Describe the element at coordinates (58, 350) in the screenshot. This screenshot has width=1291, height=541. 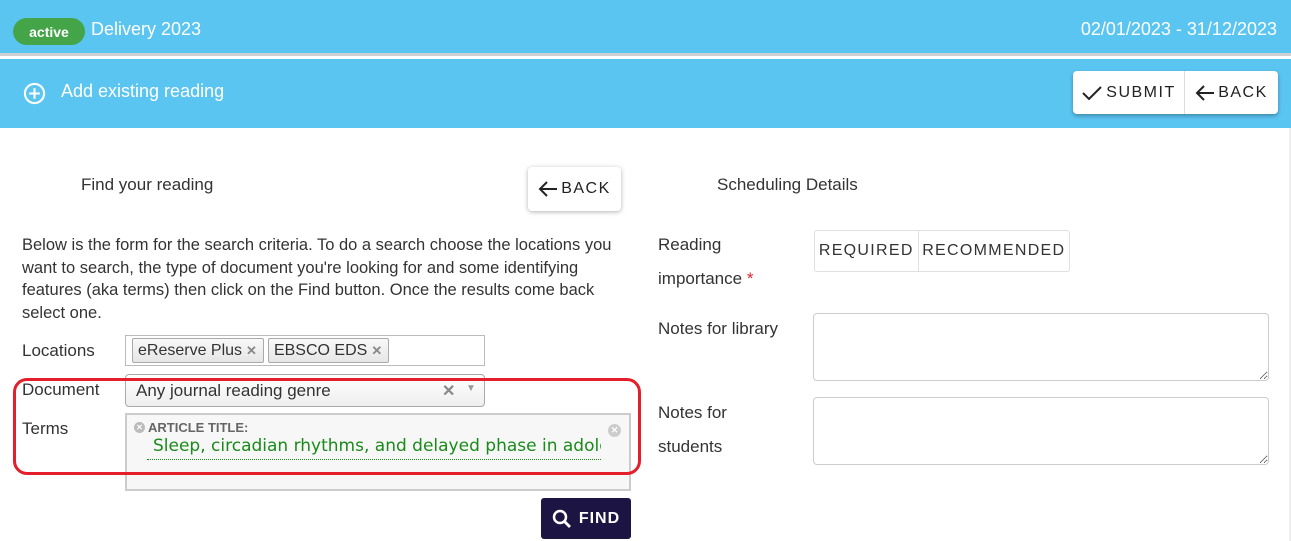
I see `locations-label: Locations` at that location.